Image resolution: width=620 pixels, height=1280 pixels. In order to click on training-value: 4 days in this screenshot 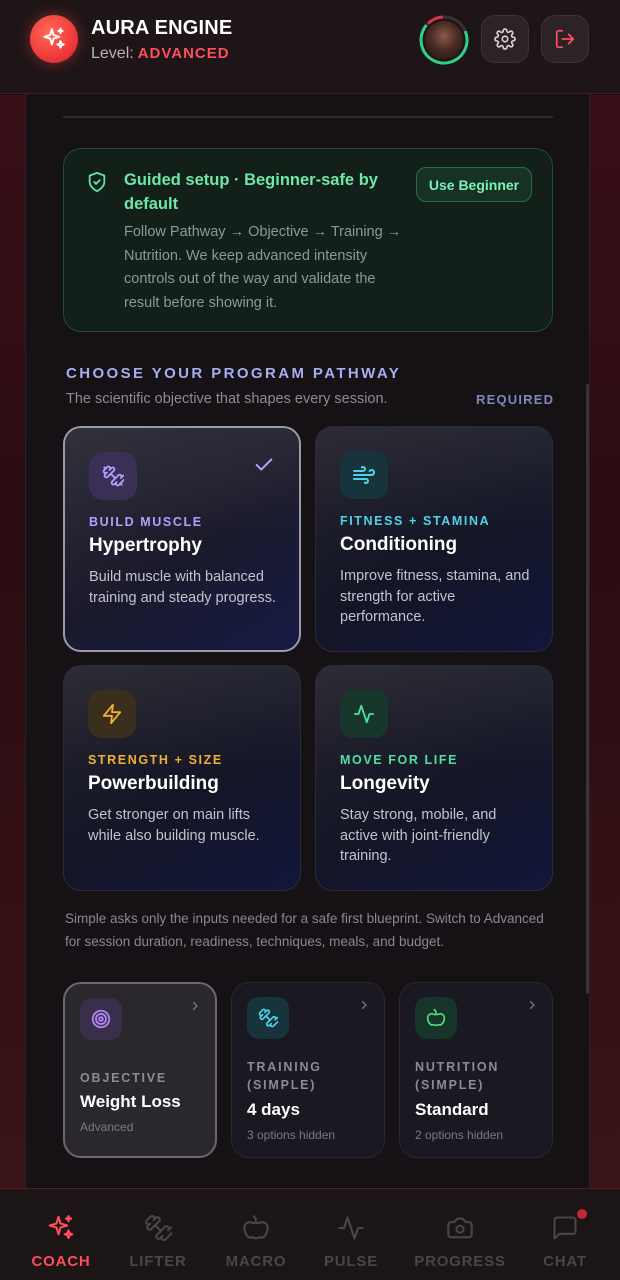, I will do `click(273, 1109)`.